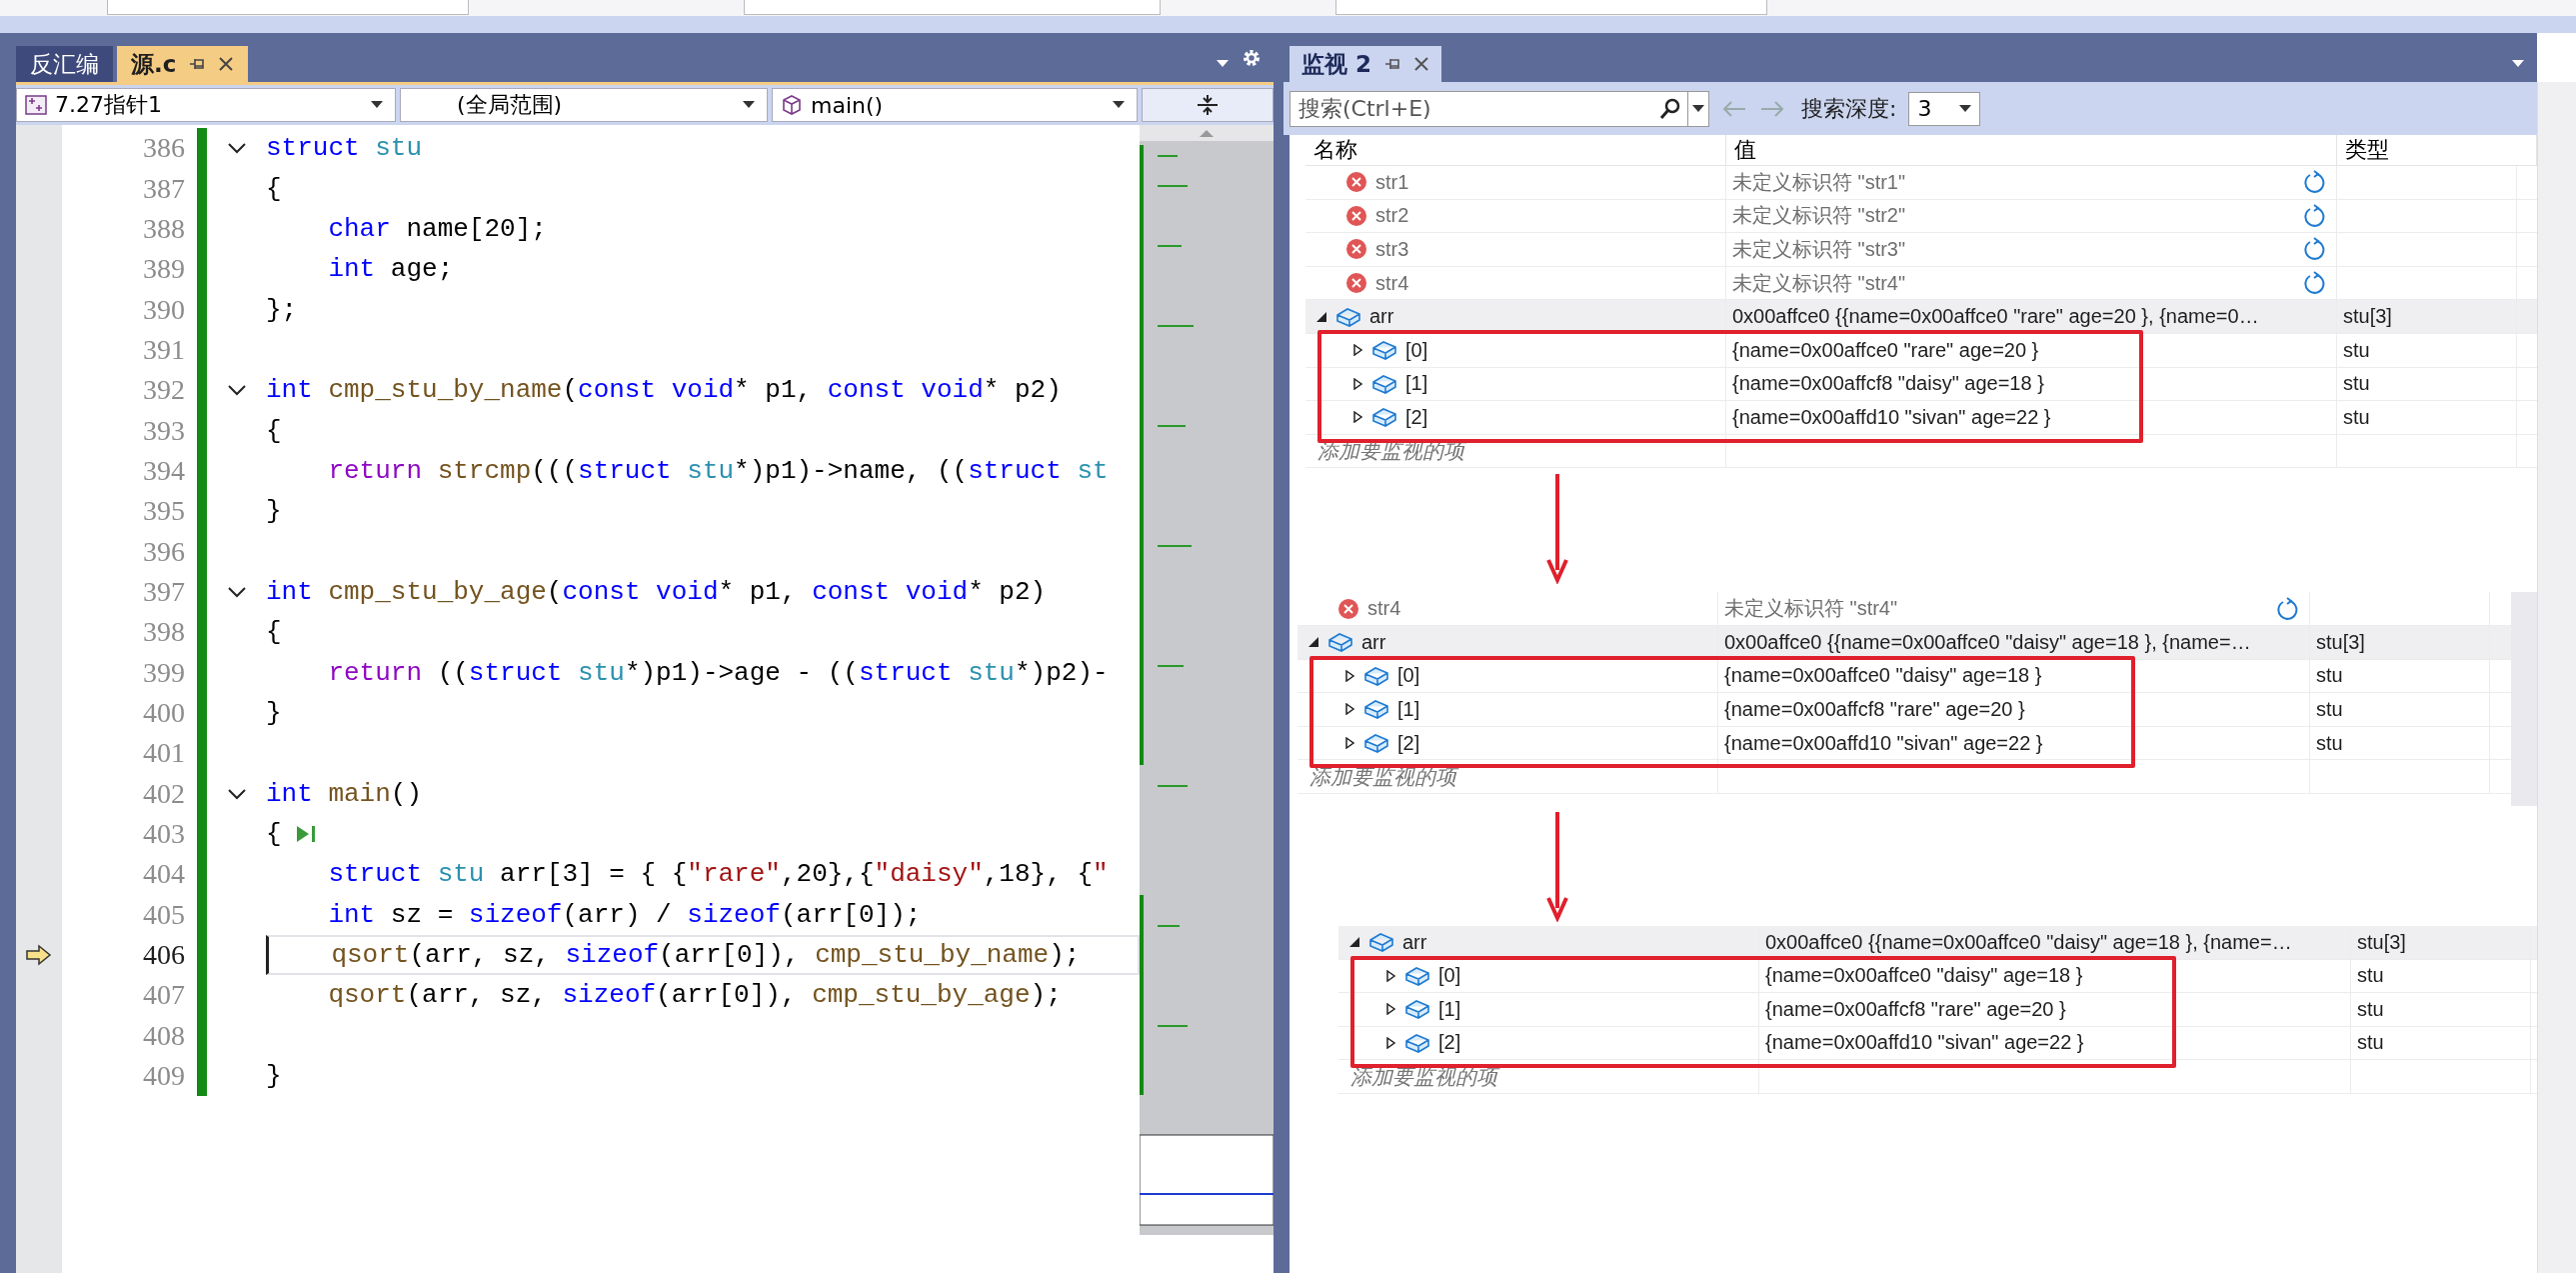 This screenshot has height=1273, width=2576. Describe the element at coordinates (1670, 108) in the screenshot. I see `search-icon` at that location.